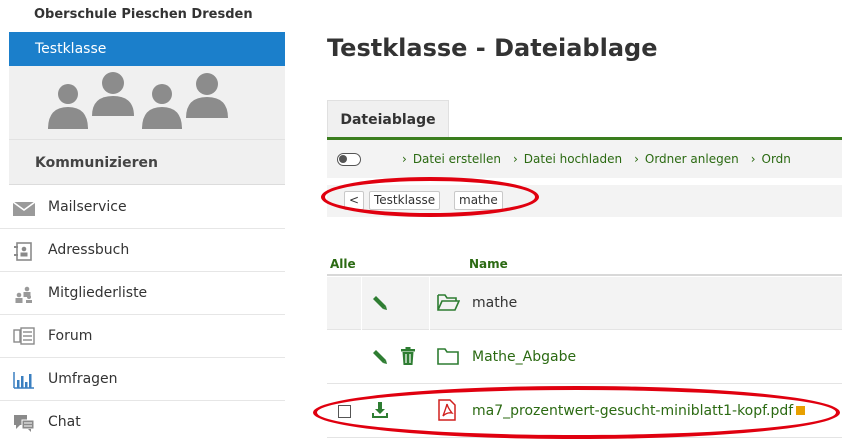 The image size is (842, 439). Describe the element at coordinates (584, 265) in the screenshot. I see `table-header: Alle Name` at that location.